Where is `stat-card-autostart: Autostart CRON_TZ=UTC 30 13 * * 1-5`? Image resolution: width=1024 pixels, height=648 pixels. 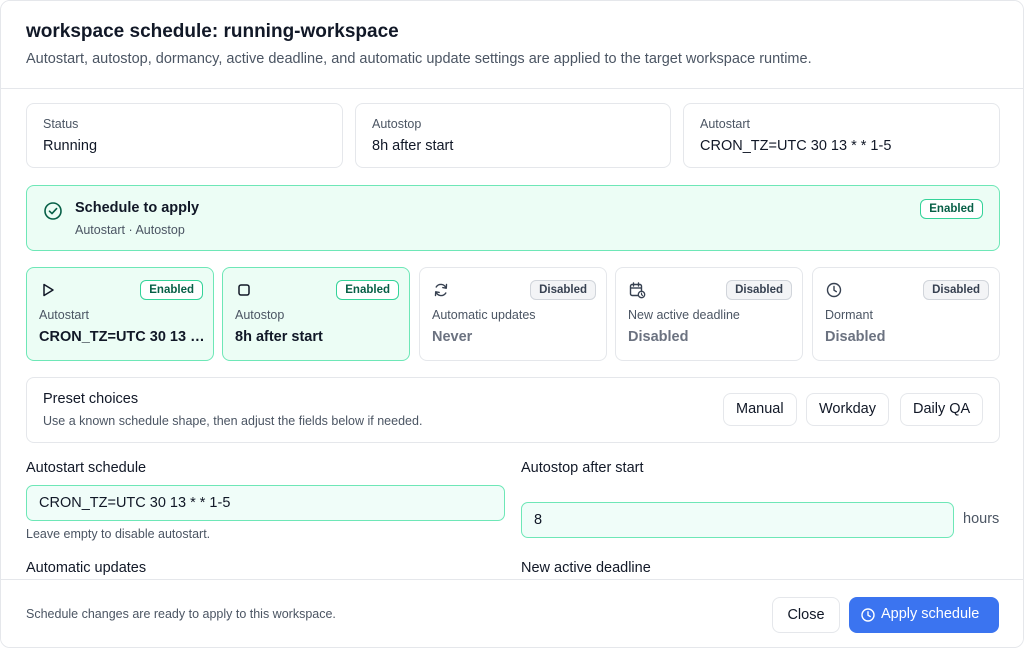 stat-card-autostart: Autostart CRON_TZ=UTC 30 13 * * 1-5 is located at coordinates (841, 135).